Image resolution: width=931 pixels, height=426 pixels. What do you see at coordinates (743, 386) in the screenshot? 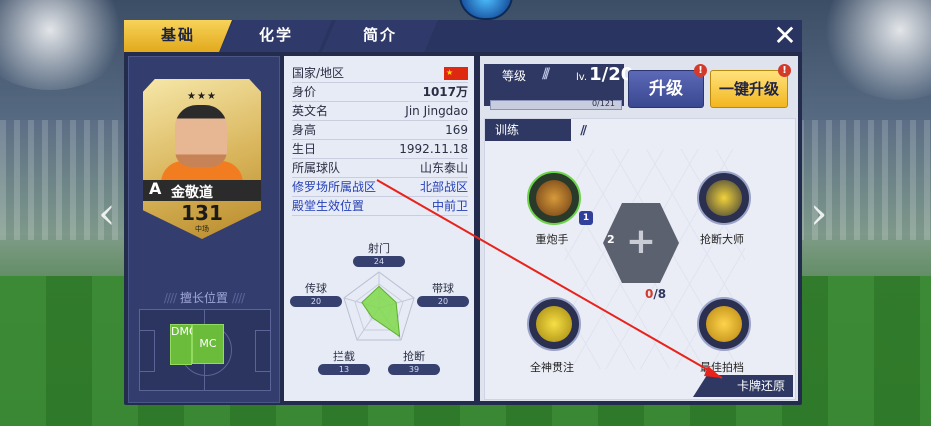
I see `card-restore-button: 卡牌还原` at bounding box center [743, 386].